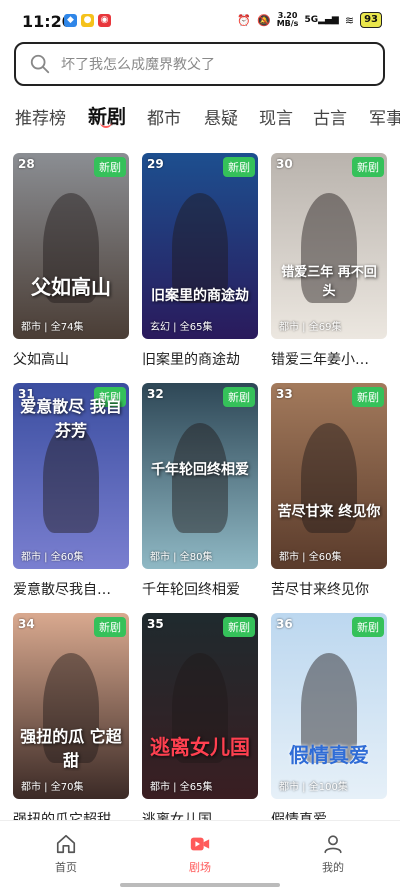 This screenshot has width=400, height=889. I want to click on drama-card: 33 新剧 苦尽甘来 终见你 都市 | 全60集 苦尽甘来终见你, so click(329, 491).